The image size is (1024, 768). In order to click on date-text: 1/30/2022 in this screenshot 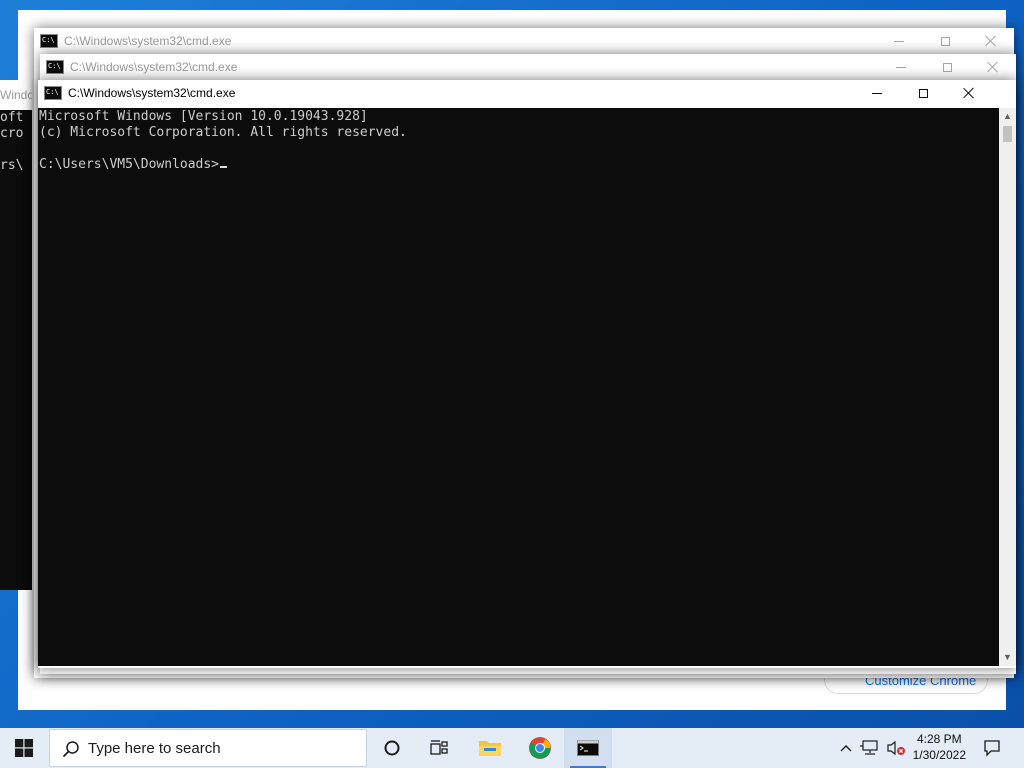, I will do `click(939, 755)`.